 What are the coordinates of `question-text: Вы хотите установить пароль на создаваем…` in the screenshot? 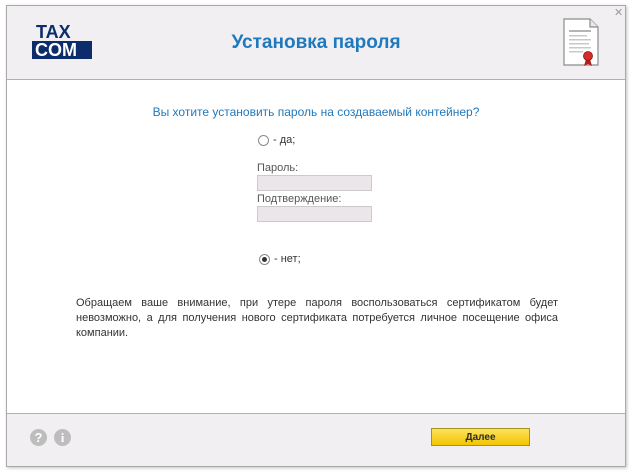 It's located at (316, 112).